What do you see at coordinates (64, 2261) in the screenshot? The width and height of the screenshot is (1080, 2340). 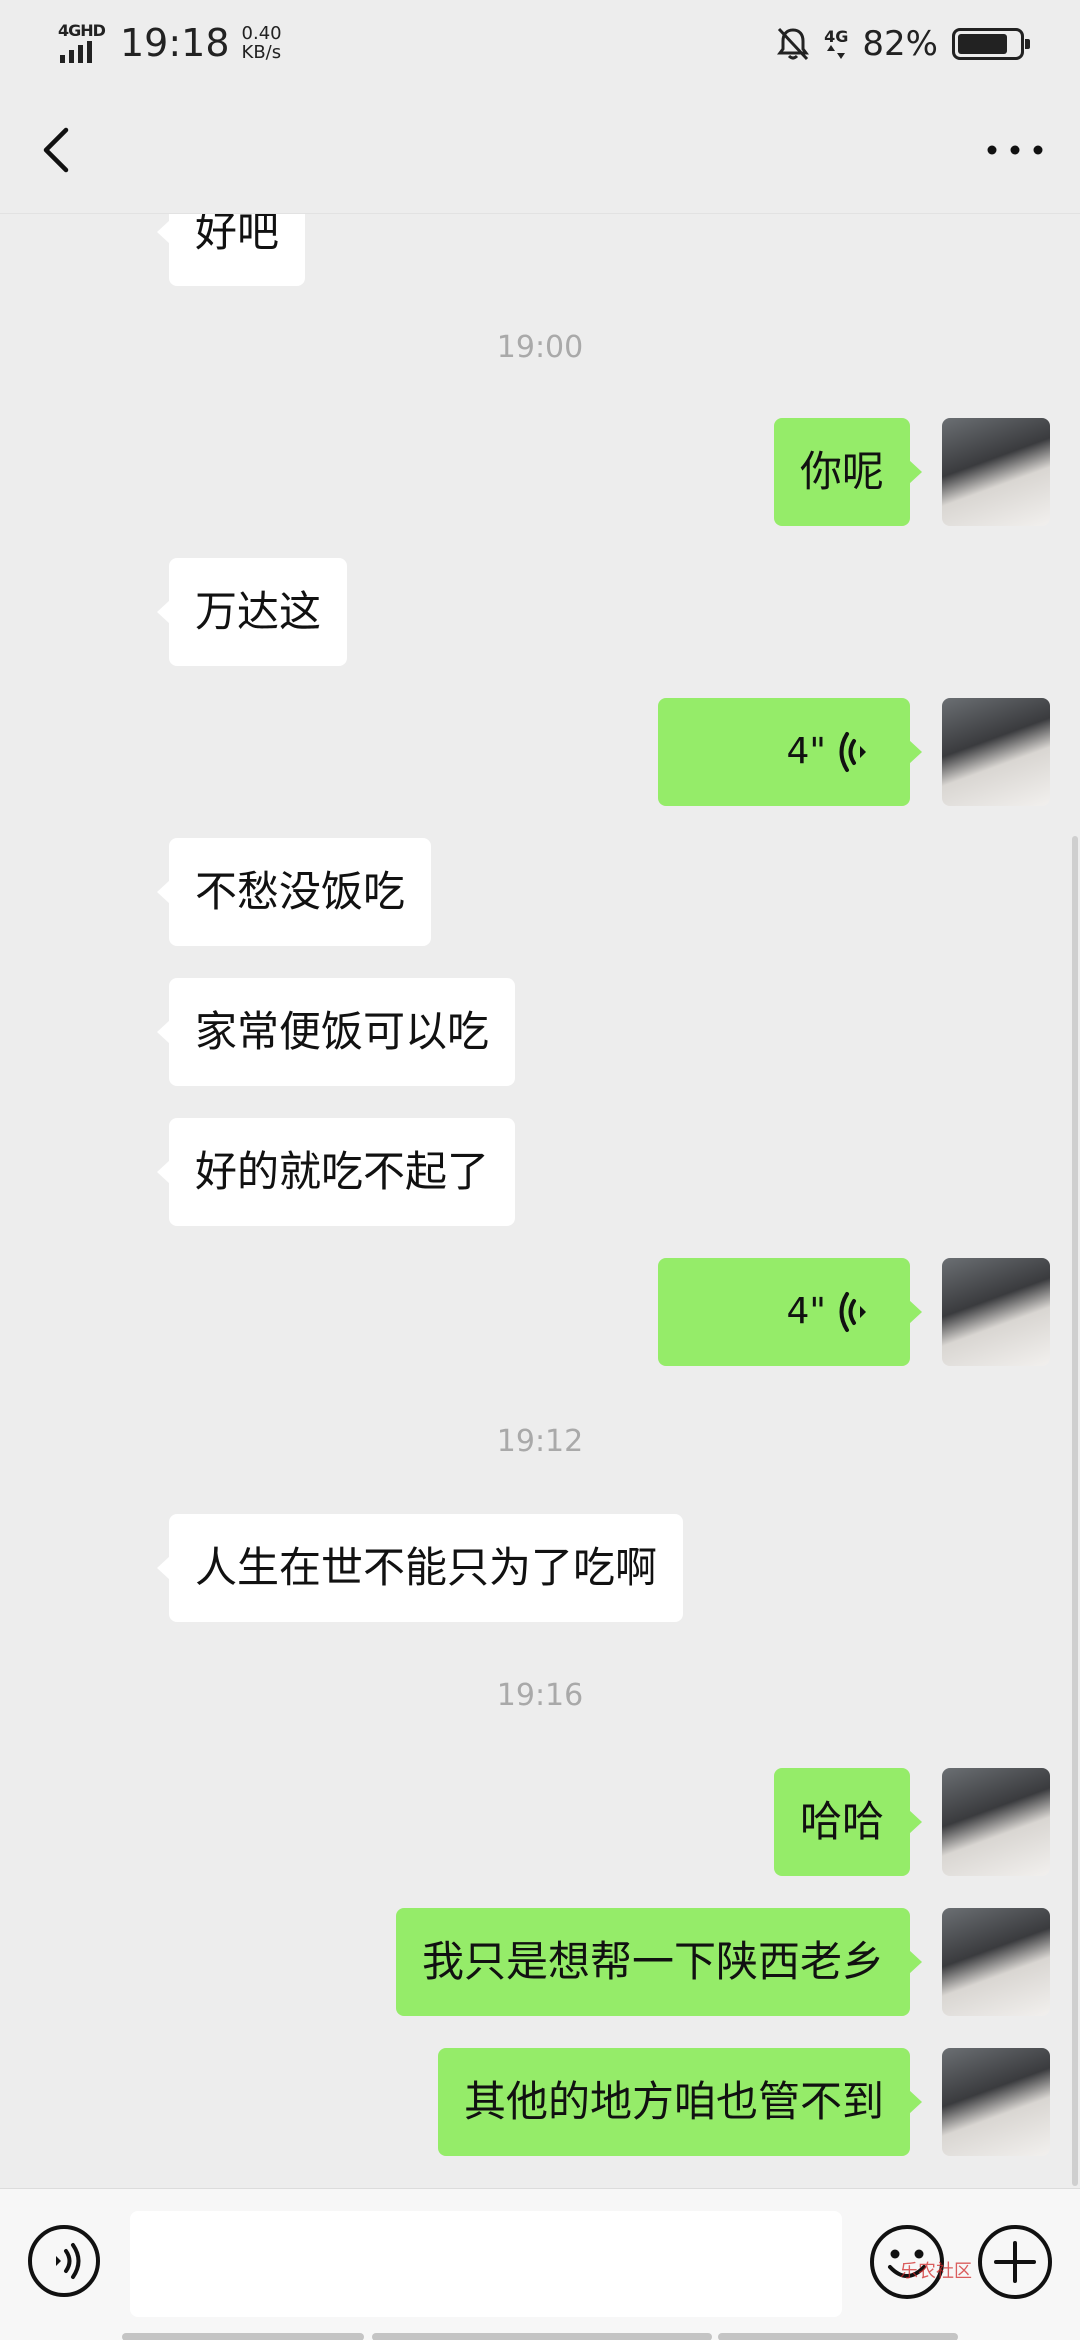 I see `voice-input-icon` at bounding box center [64, 2261].